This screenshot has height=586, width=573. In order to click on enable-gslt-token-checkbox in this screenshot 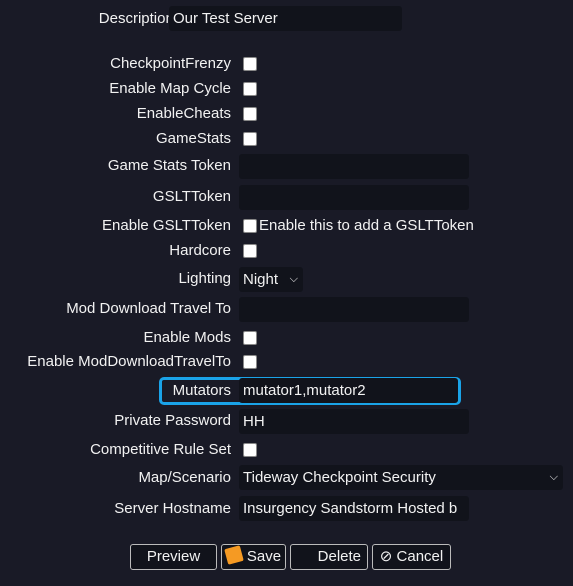, I will do `click(250, 226)`.